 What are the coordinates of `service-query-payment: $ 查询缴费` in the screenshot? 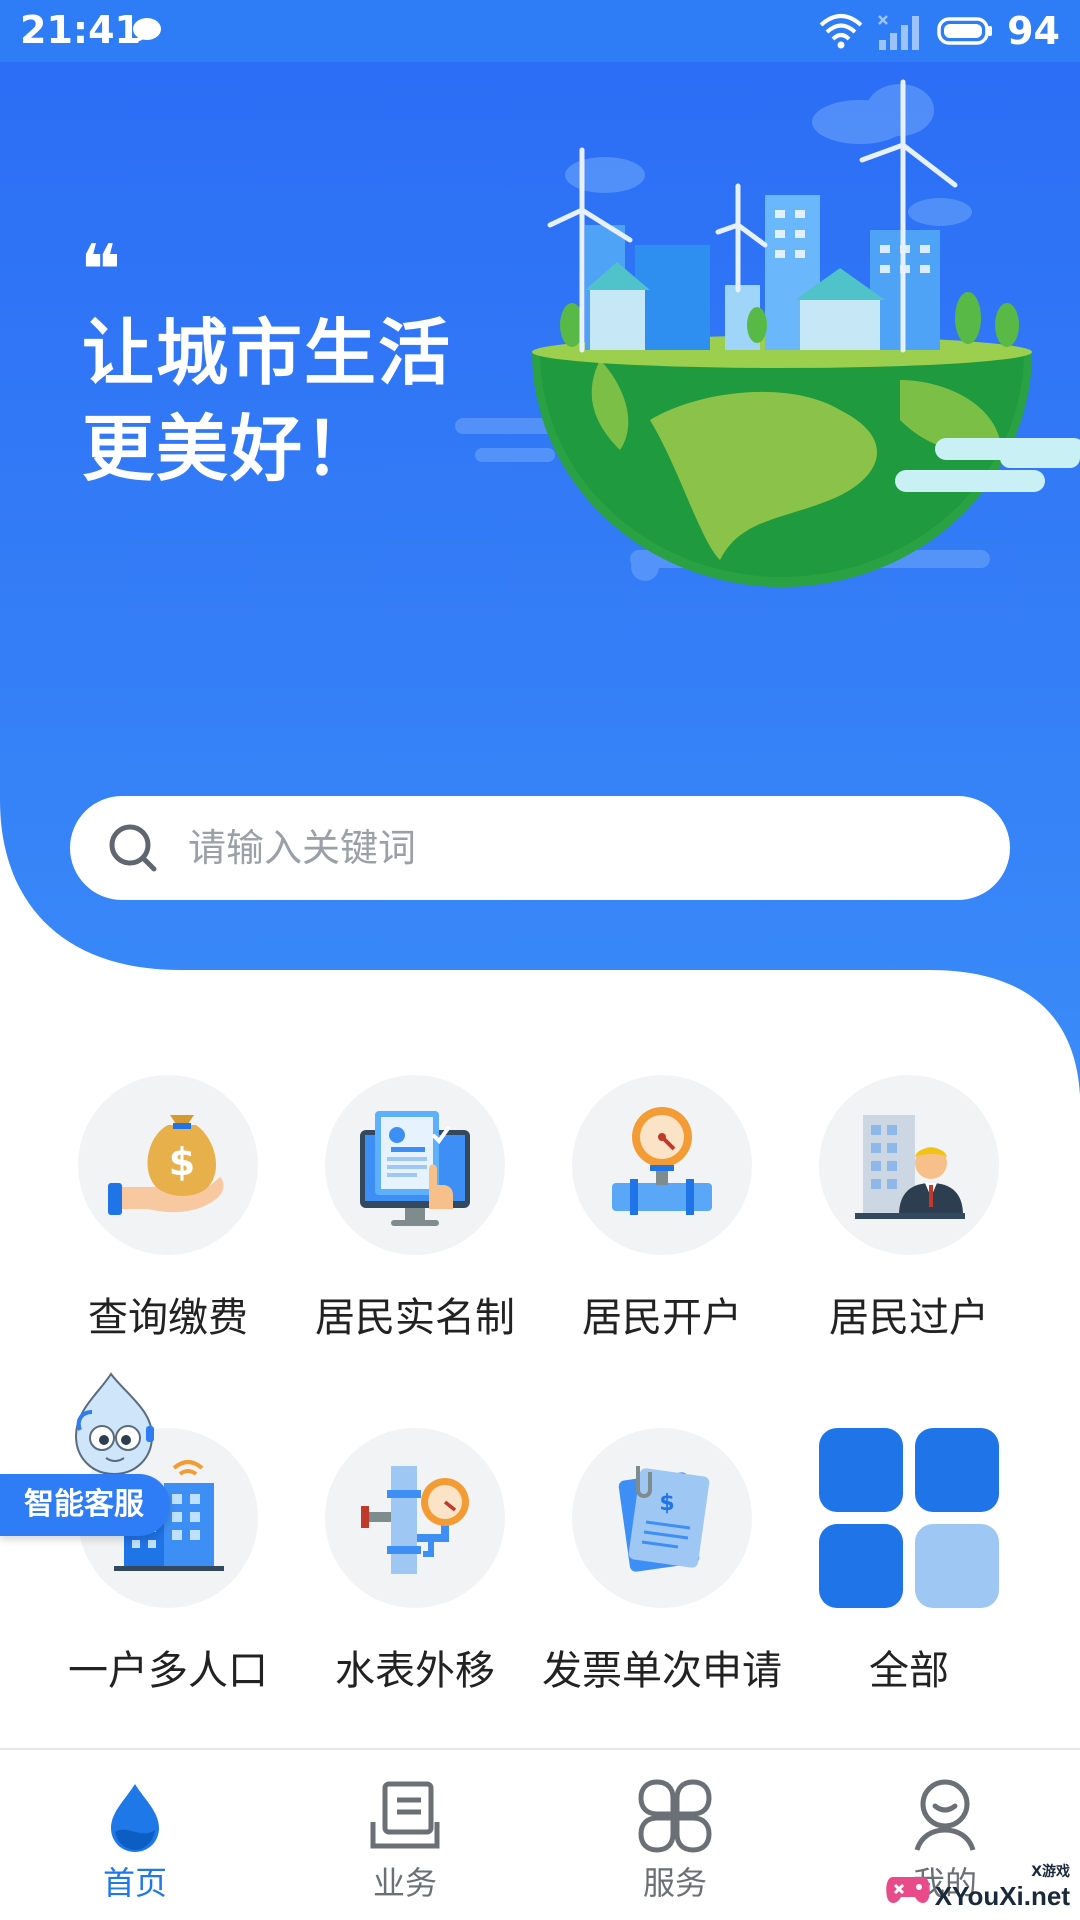 It's located at (168, 1209).